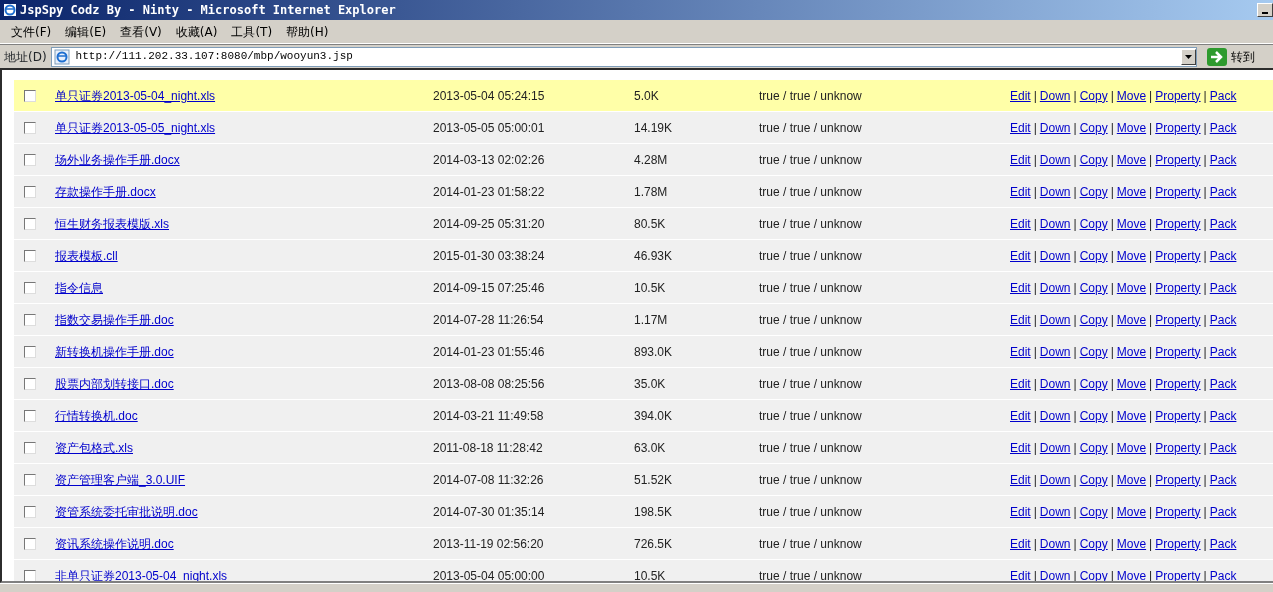 Image resolution: width=1273 pixels, height=592 pixels. Describe the element at coordinates (244, 543) in the screenshot. I see `file-link: 资讯系统操作说明.doc` at that location.